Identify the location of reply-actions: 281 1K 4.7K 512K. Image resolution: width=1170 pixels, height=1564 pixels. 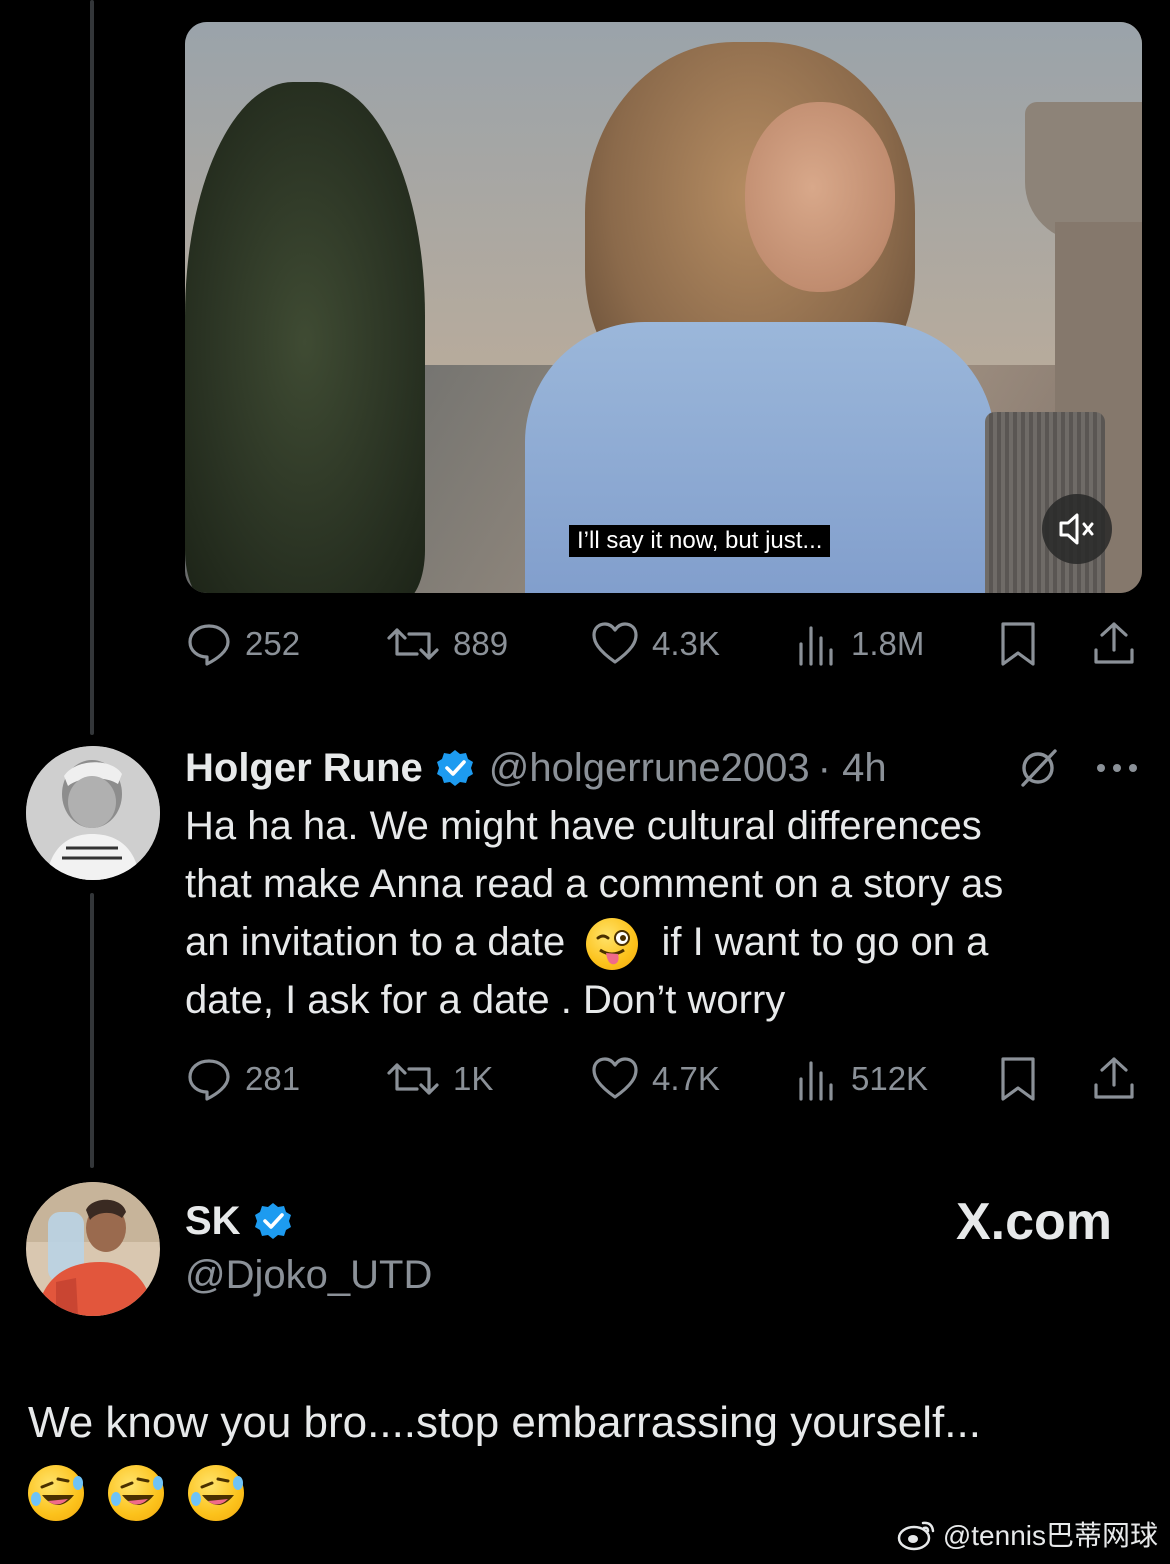
(662, 1079).